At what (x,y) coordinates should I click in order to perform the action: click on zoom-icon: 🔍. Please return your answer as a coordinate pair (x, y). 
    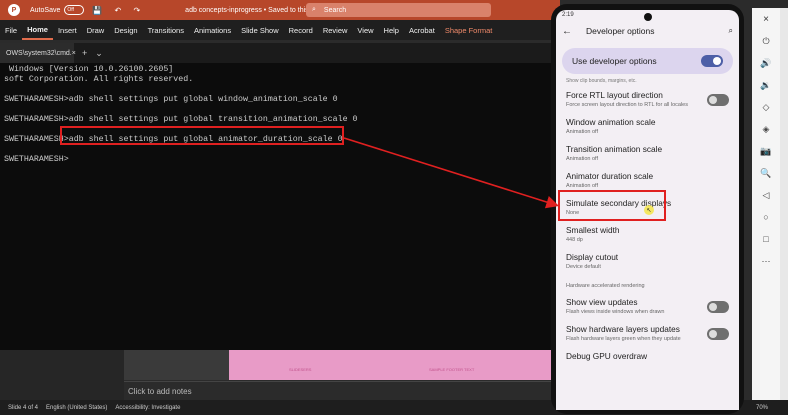
    Looking at the image, I should click on (766, 173).